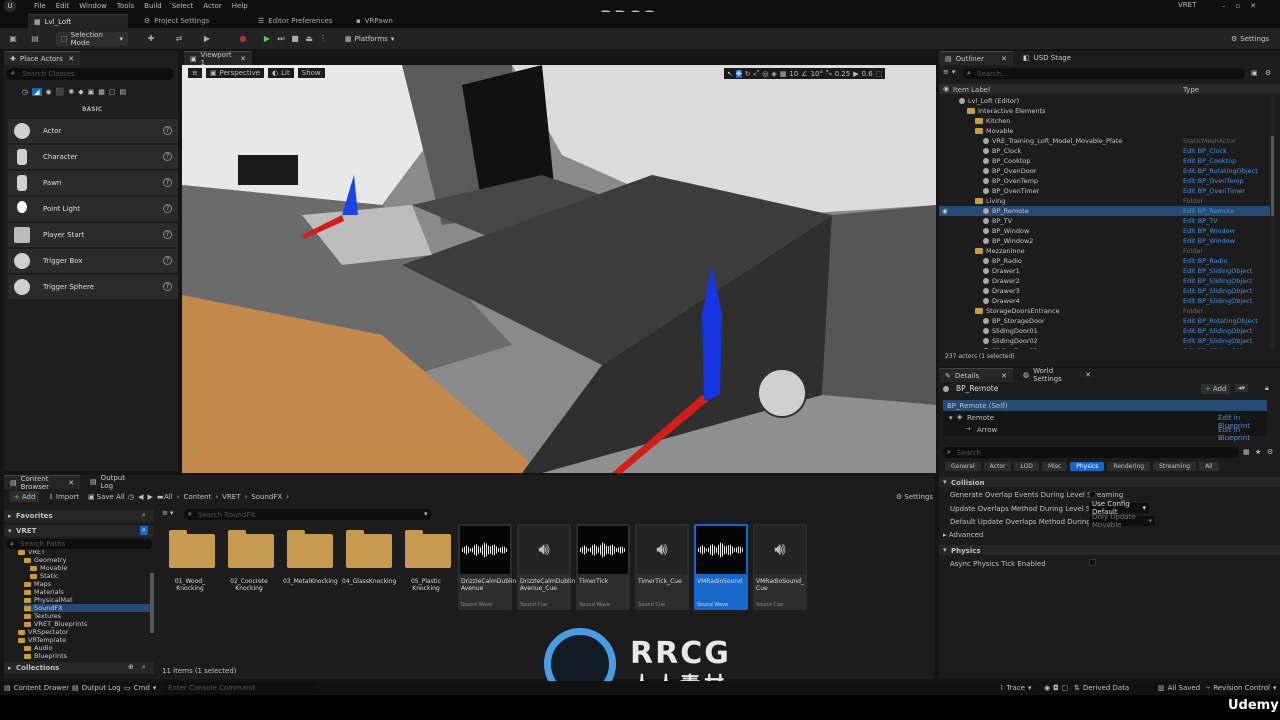 The image size is (1280, 720). What do you see at coordinates (1254, 73) in the screenshot?
I see `add-folder-icon: ▣` at bounding box center [1254, 73].